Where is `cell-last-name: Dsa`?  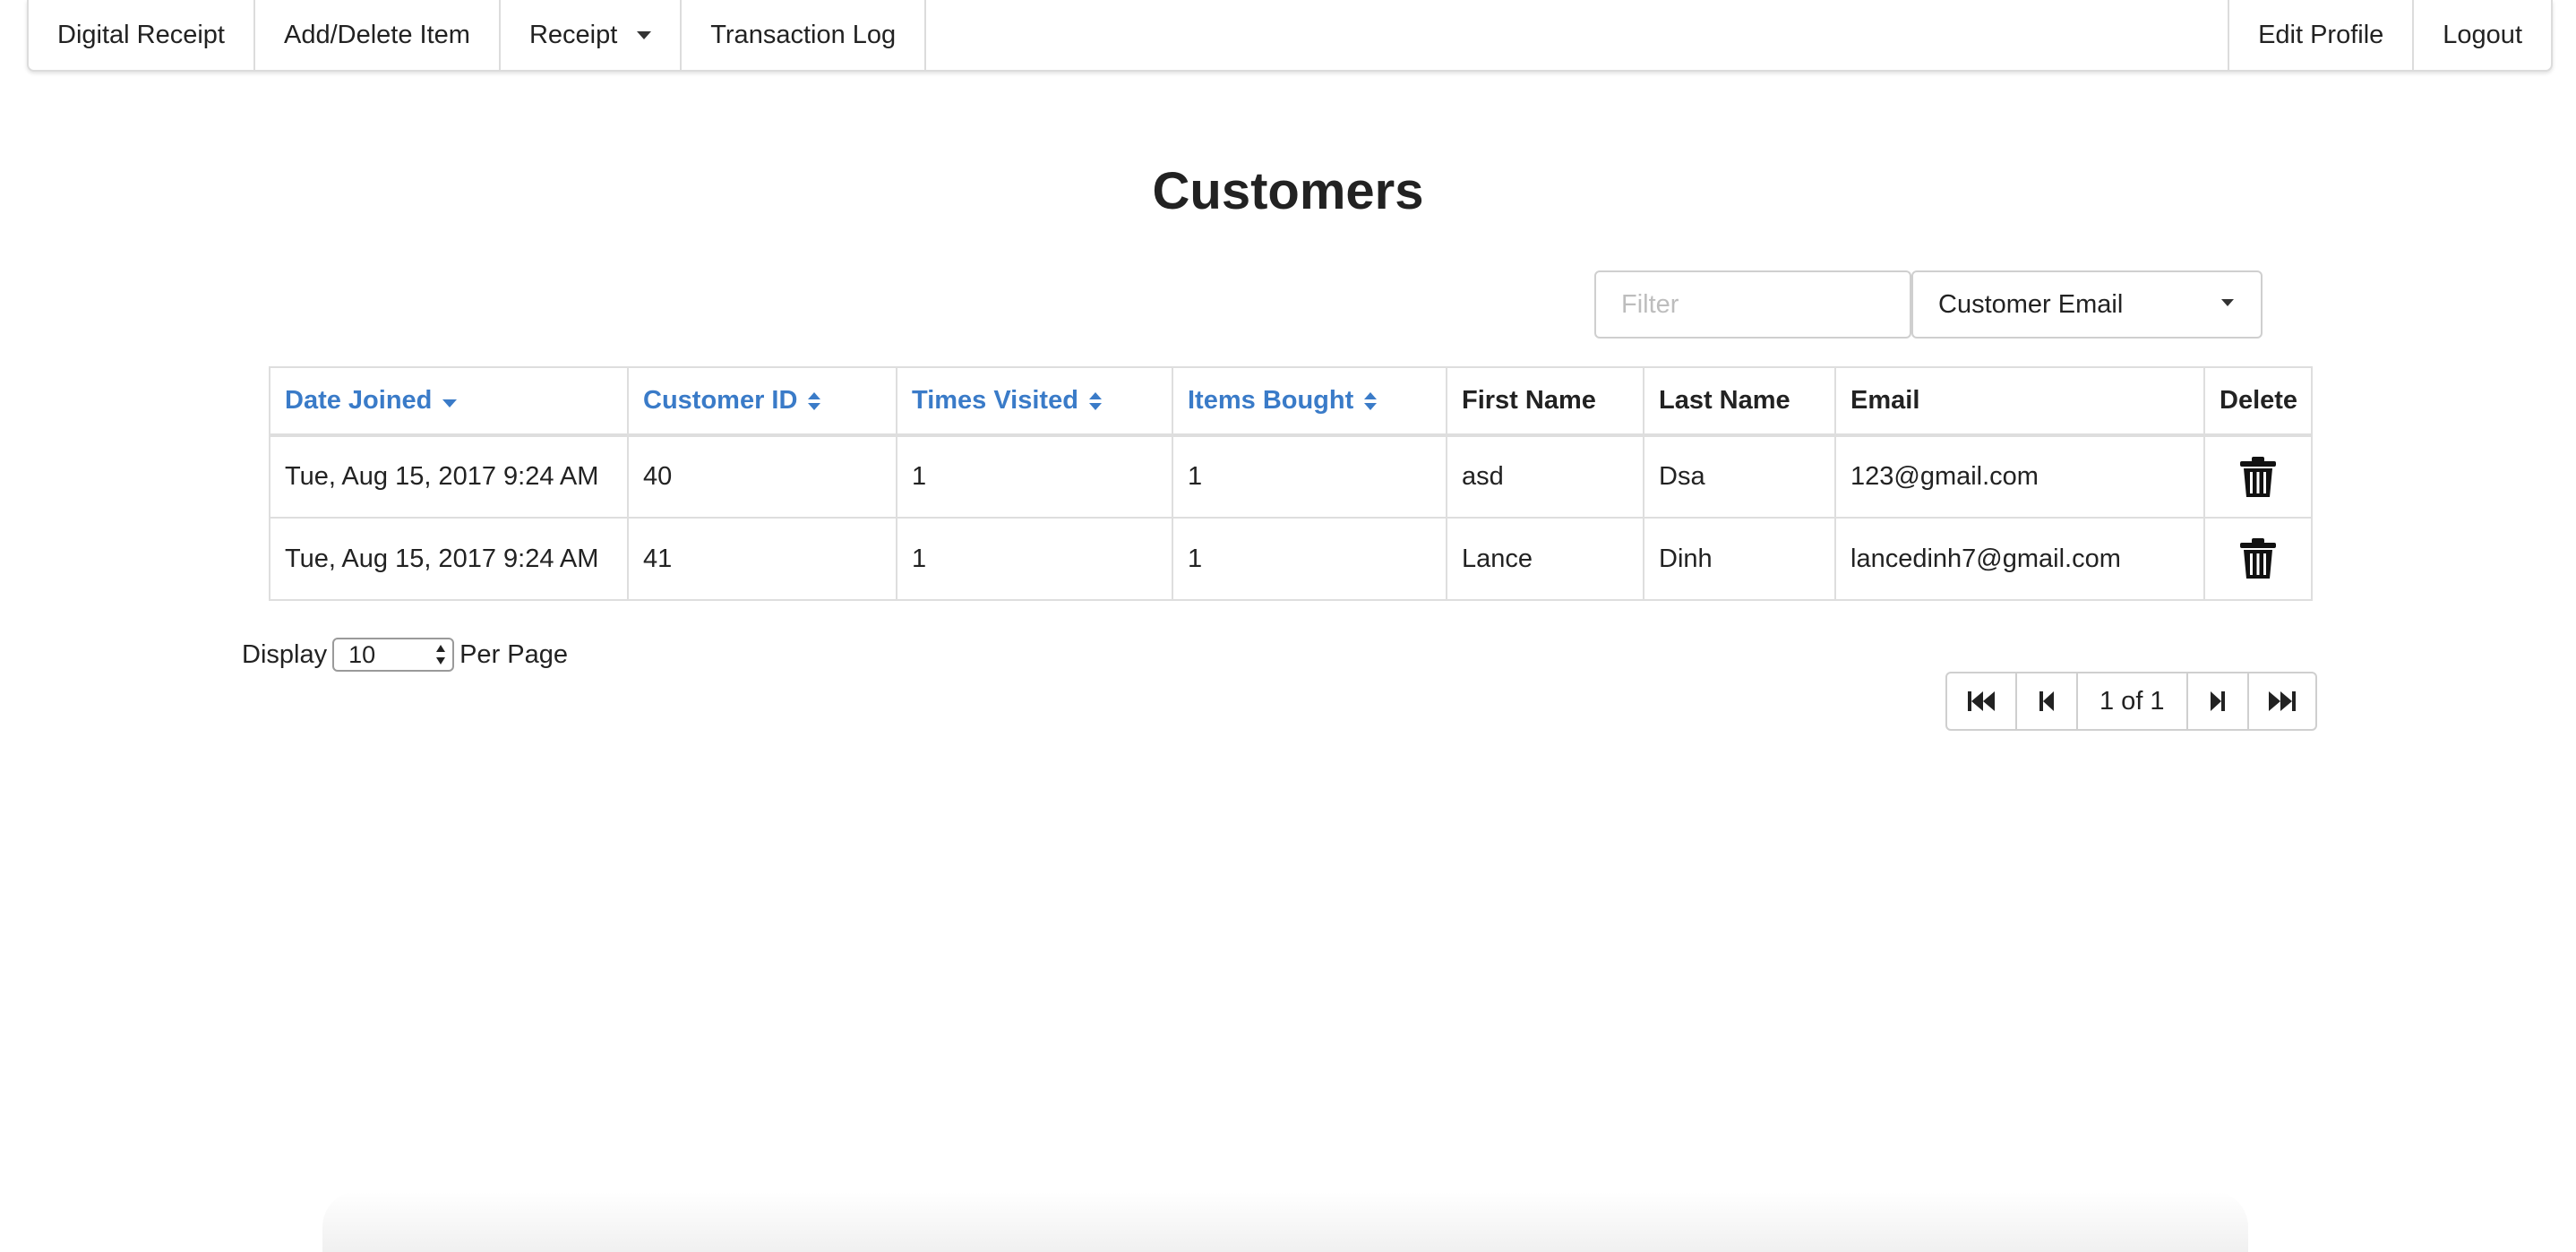
cell-last-name: Dsa is located at coordinates (1739, 476).